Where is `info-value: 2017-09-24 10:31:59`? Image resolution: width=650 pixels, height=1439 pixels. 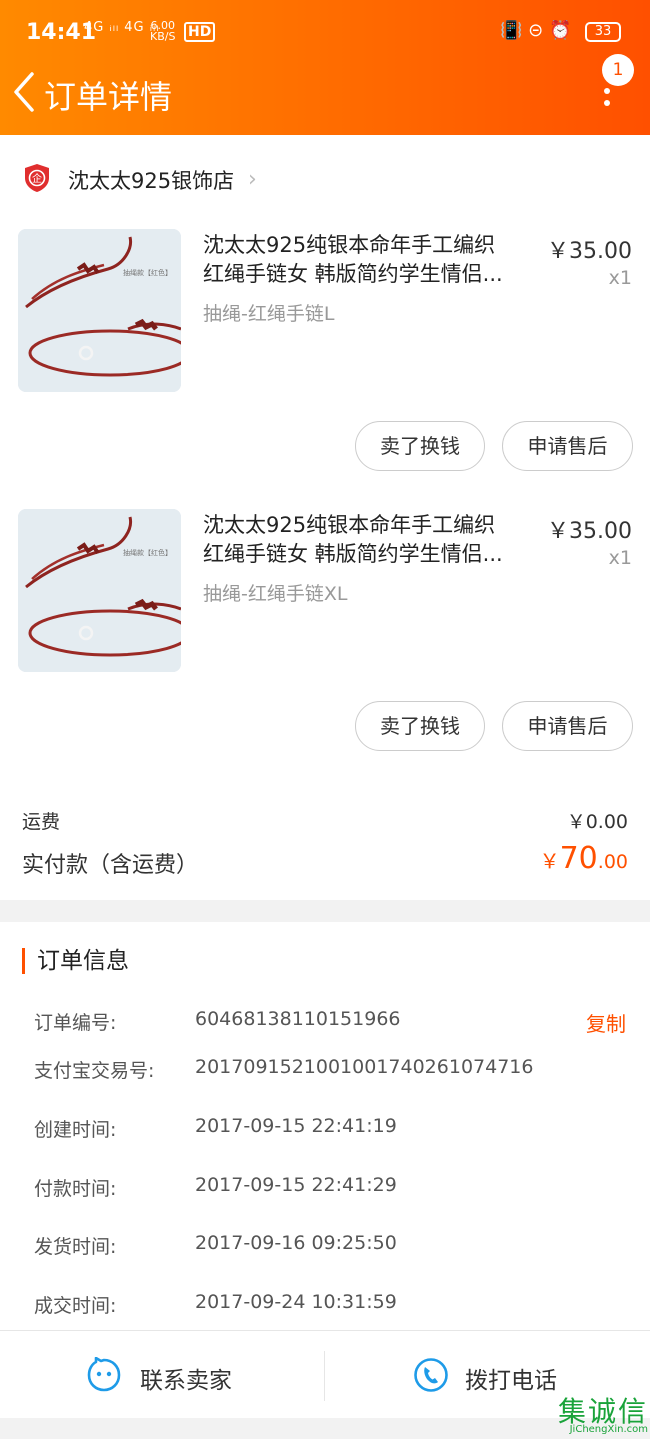 info-value: 2017-09-24 10:31:59 is located at coordinates (296, 1302).